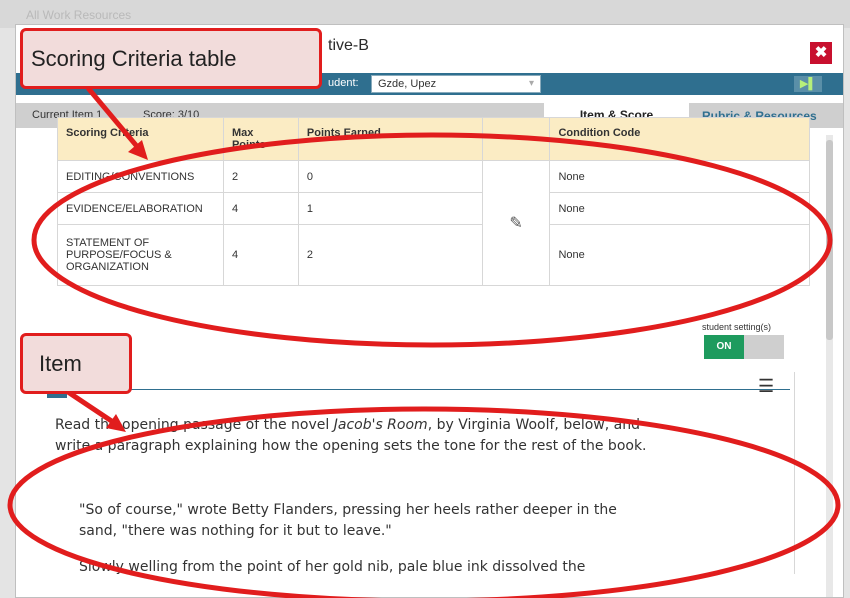 The height and width of the screenshot is (598, 850). Describe the element at coordinates (194, 425) in the screenshot. I see `item-prompt-start: Read the opening passage of the novel` at that location.